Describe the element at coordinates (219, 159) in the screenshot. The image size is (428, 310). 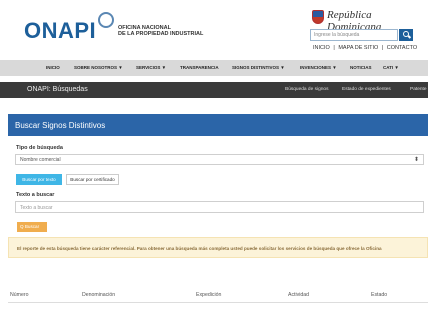
I see `tipo-busqueda-select: Nombre comercial ⬍` at that location.